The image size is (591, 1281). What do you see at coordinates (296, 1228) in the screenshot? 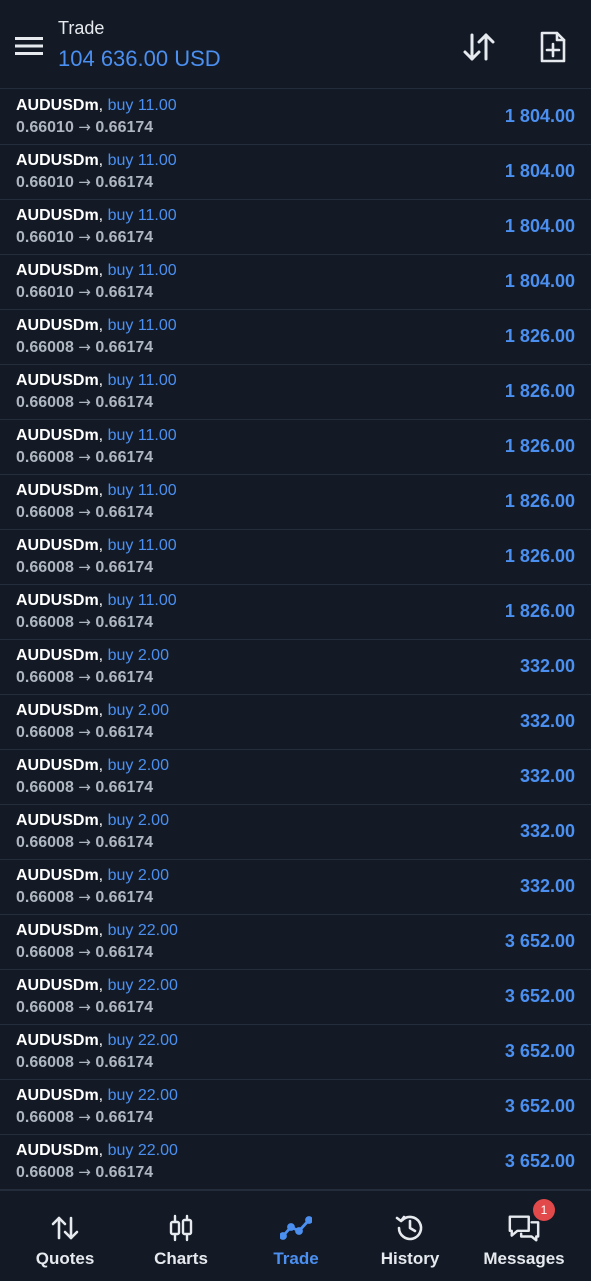
I see `trend-line-icon` at bounding box center [296, 1228].